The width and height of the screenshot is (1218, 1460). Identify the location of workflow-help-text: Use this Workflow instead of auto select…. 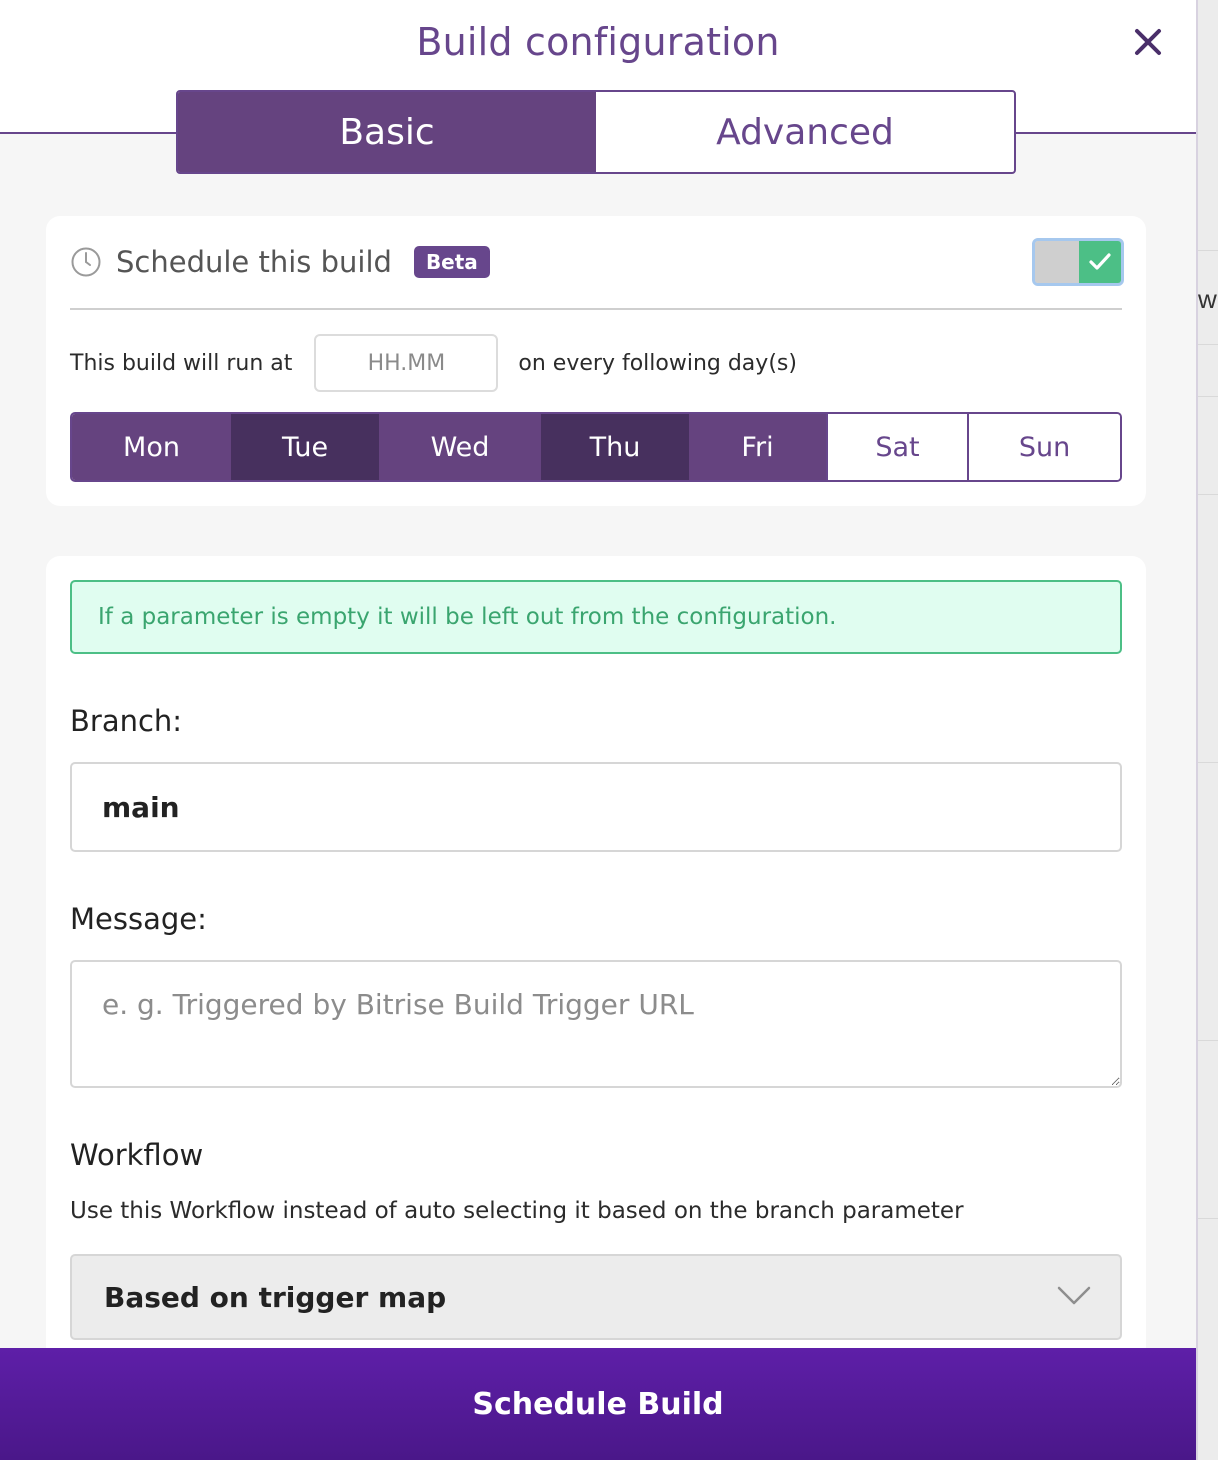
(517, 1211).